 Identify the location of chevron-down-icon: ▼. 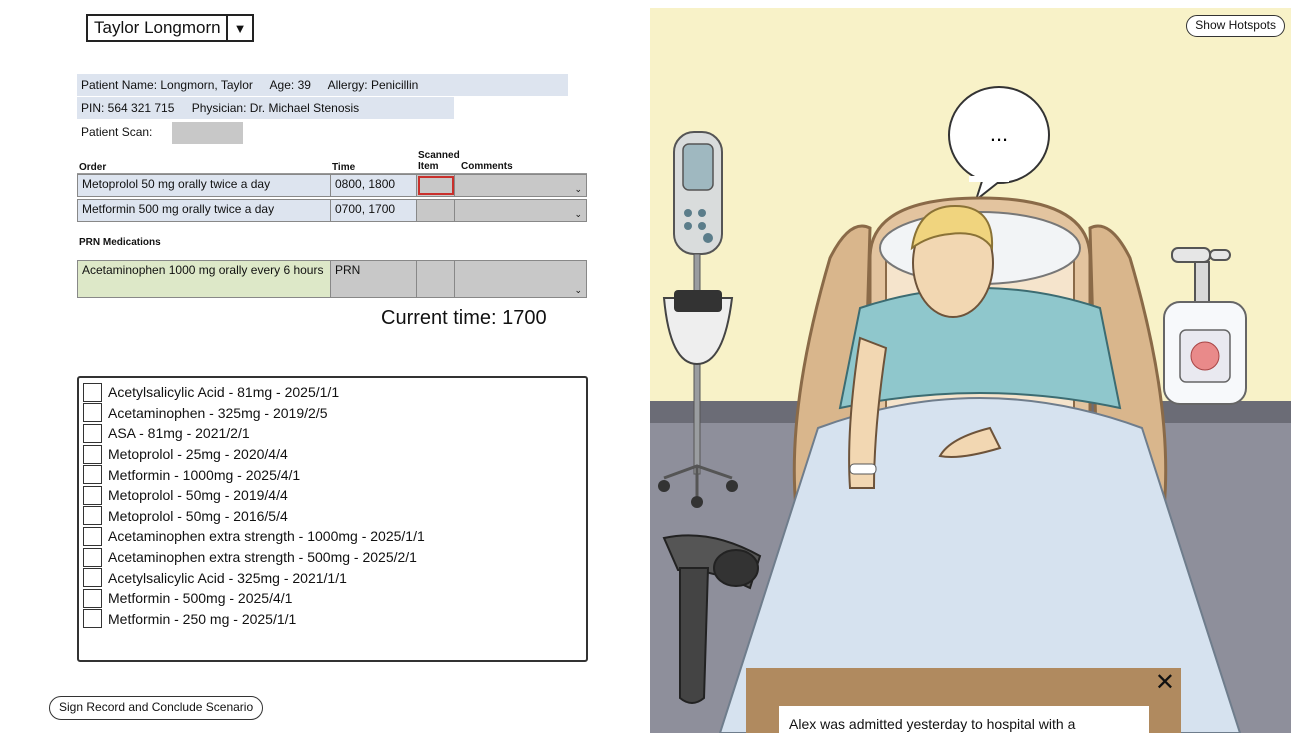
(239, 28).